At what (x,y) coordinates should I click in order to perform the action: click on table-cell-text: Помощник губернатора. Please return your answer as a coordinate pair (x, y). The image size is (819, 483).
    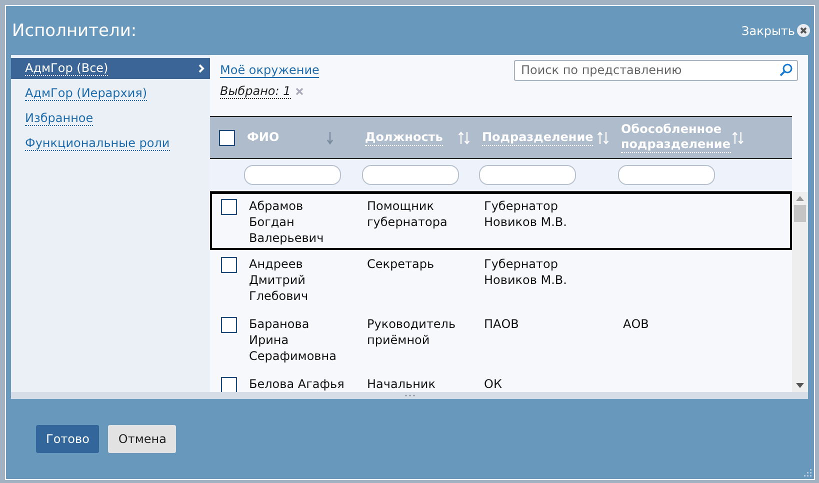
    Looking at the image, I should click on (407, 214).